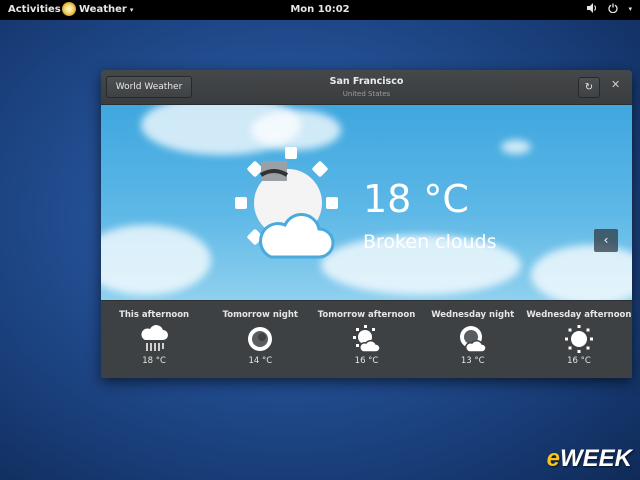 This screenshot has height=480, width=640. Describe the element at coordinates (589, 458) in the screenshot. I see `eweek-logo: eWEEK` at that location.